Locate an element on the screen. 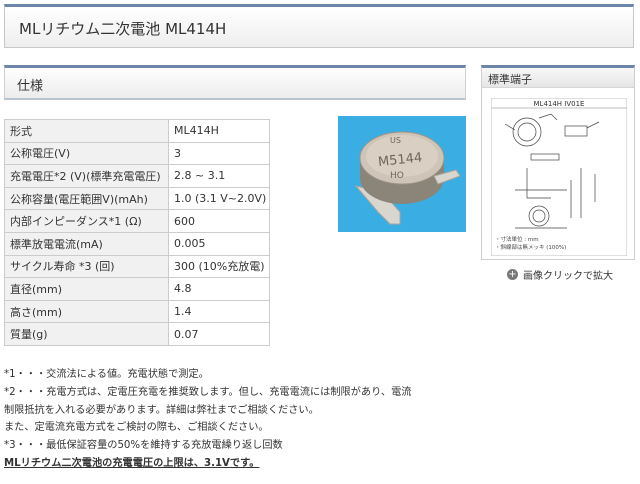 Image resolution: width=640 pixels, height=484 pixels. table-row: 形式 ML414H is located at coordinates (137, 131).